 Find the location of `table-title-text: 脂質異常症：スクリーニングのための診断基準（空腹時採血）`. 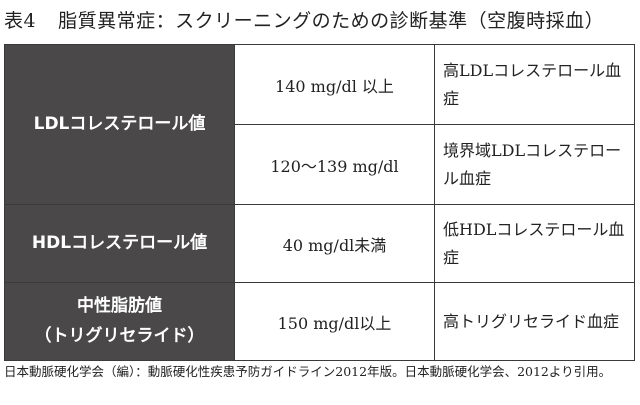

table-title-text: 脂質異常症：スクリーニングのための診断基準（空腹時採血） is located at coordinates (331, 21).